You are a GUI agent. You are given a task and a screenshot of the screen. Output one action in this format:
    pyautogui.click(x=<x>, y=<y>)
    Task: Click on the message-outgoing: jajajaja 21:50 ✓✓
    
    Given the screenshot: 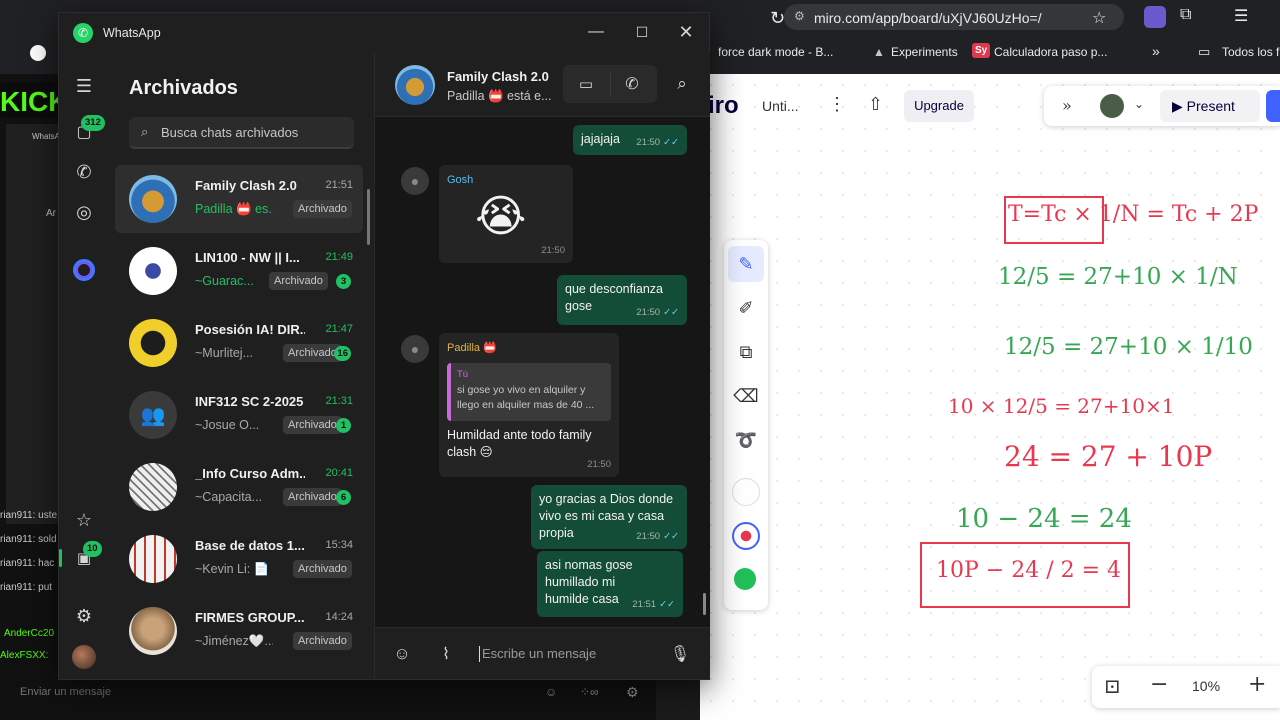 What is the action you would take?
    pyautogui.click(x=630, y=140)
    